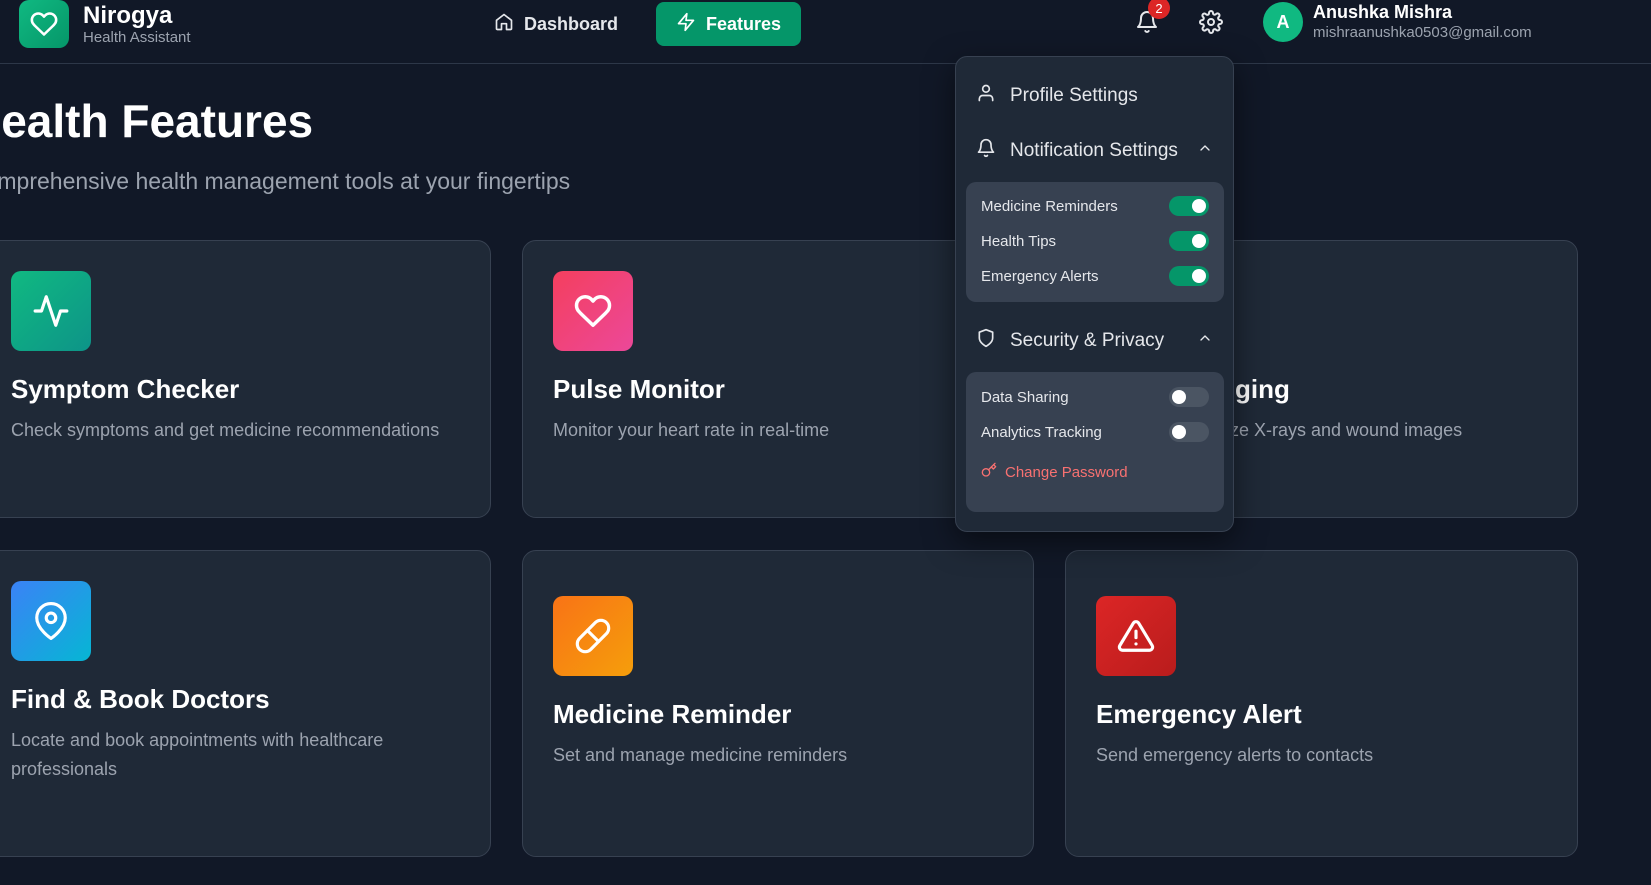  I want to click on key-icon, so click(989, 472).